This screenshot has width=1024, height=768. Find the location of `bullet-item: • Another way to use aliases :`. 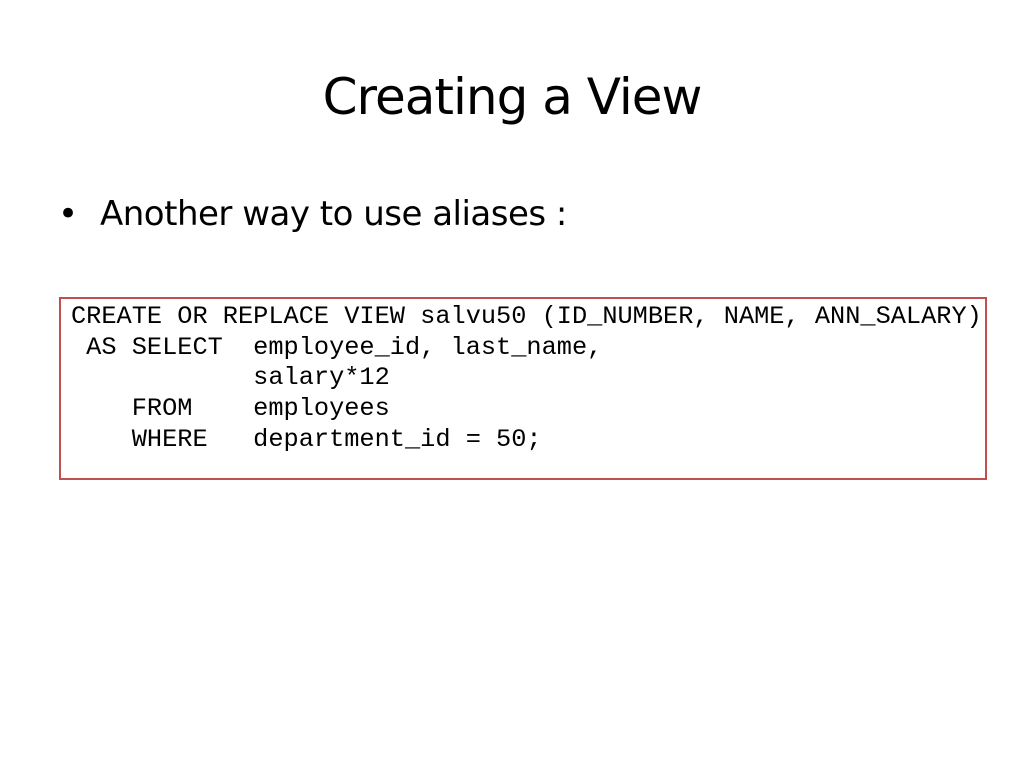

bullet-item: • Another way to use aliases : is located at coordinates (312, 214).